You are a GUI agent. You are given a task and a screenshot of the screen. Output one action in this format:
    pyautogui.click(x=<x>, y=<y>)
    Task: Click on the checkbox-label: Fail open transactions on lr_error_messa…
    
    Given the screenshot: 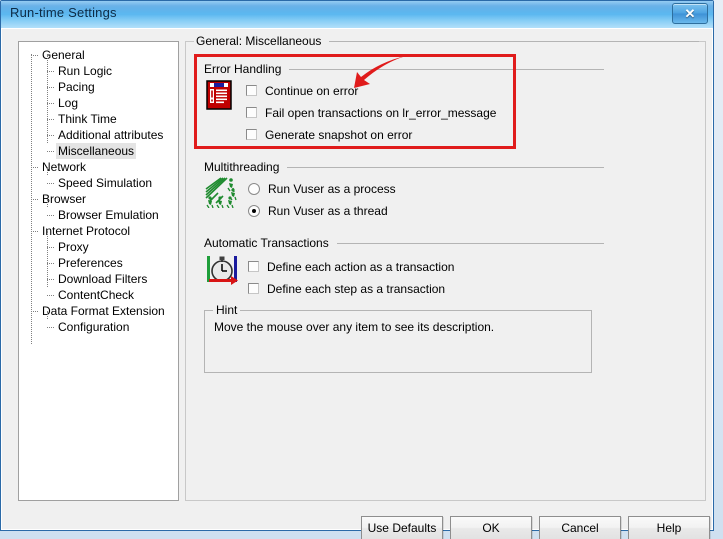 What is the action you would take?
    pyautogui.click(x=381, y=113)
    